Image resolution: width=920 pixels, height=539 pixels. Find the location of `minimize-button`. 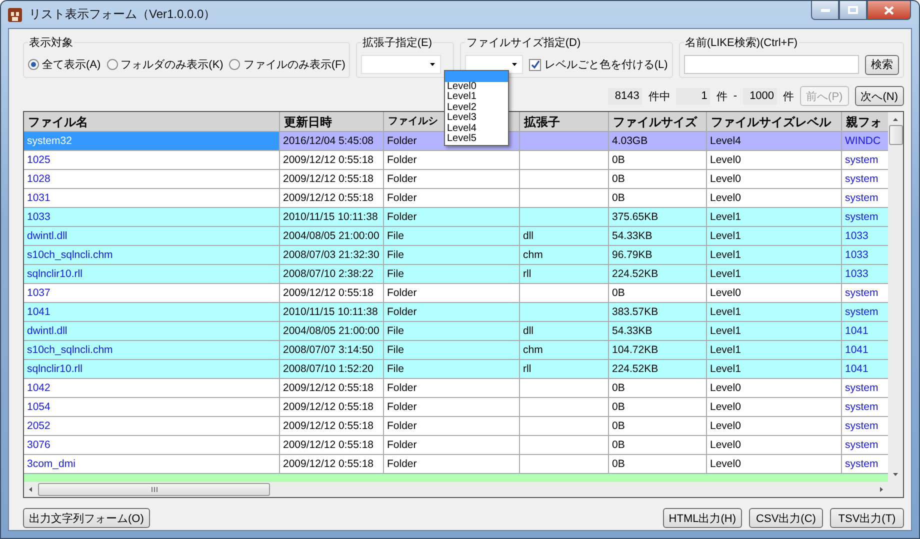

minimize-button is located at coordinates (825, 10).